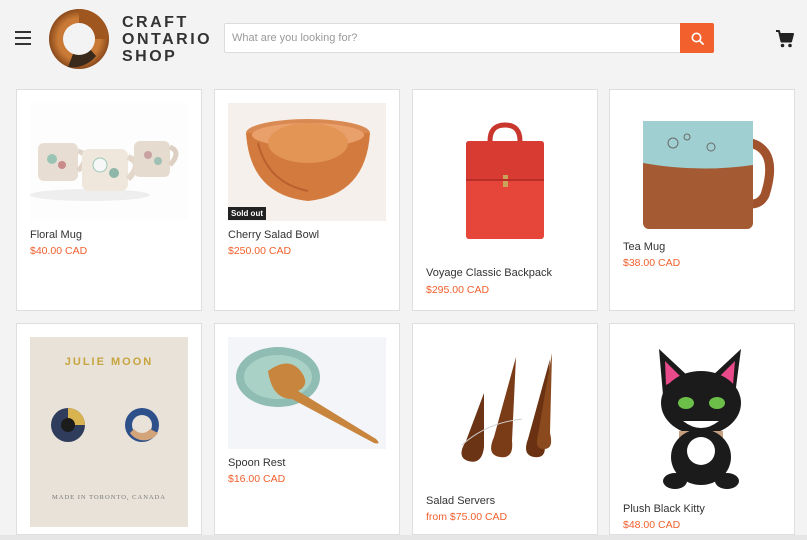 The image size is (807, 540). I want to click on product-card: Salad Servers from $75.00 CAD, so click(505, 429).